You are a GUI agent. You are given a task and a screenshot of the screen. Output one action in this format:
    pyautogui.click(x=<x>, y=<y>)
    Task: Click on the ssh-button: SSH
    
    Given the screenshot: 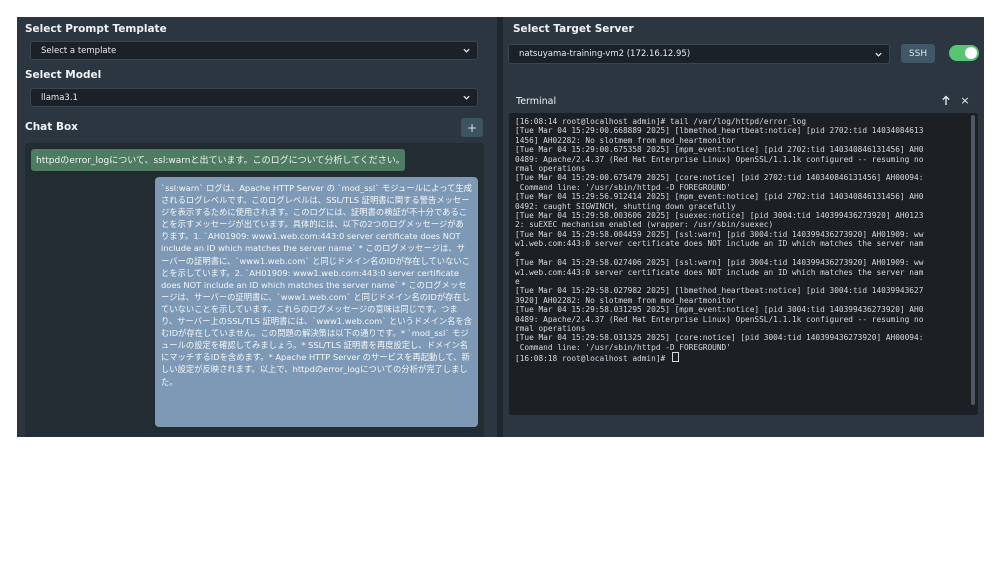 What is the action you would take?
    pyautogui.click(x=918, y=53)
    